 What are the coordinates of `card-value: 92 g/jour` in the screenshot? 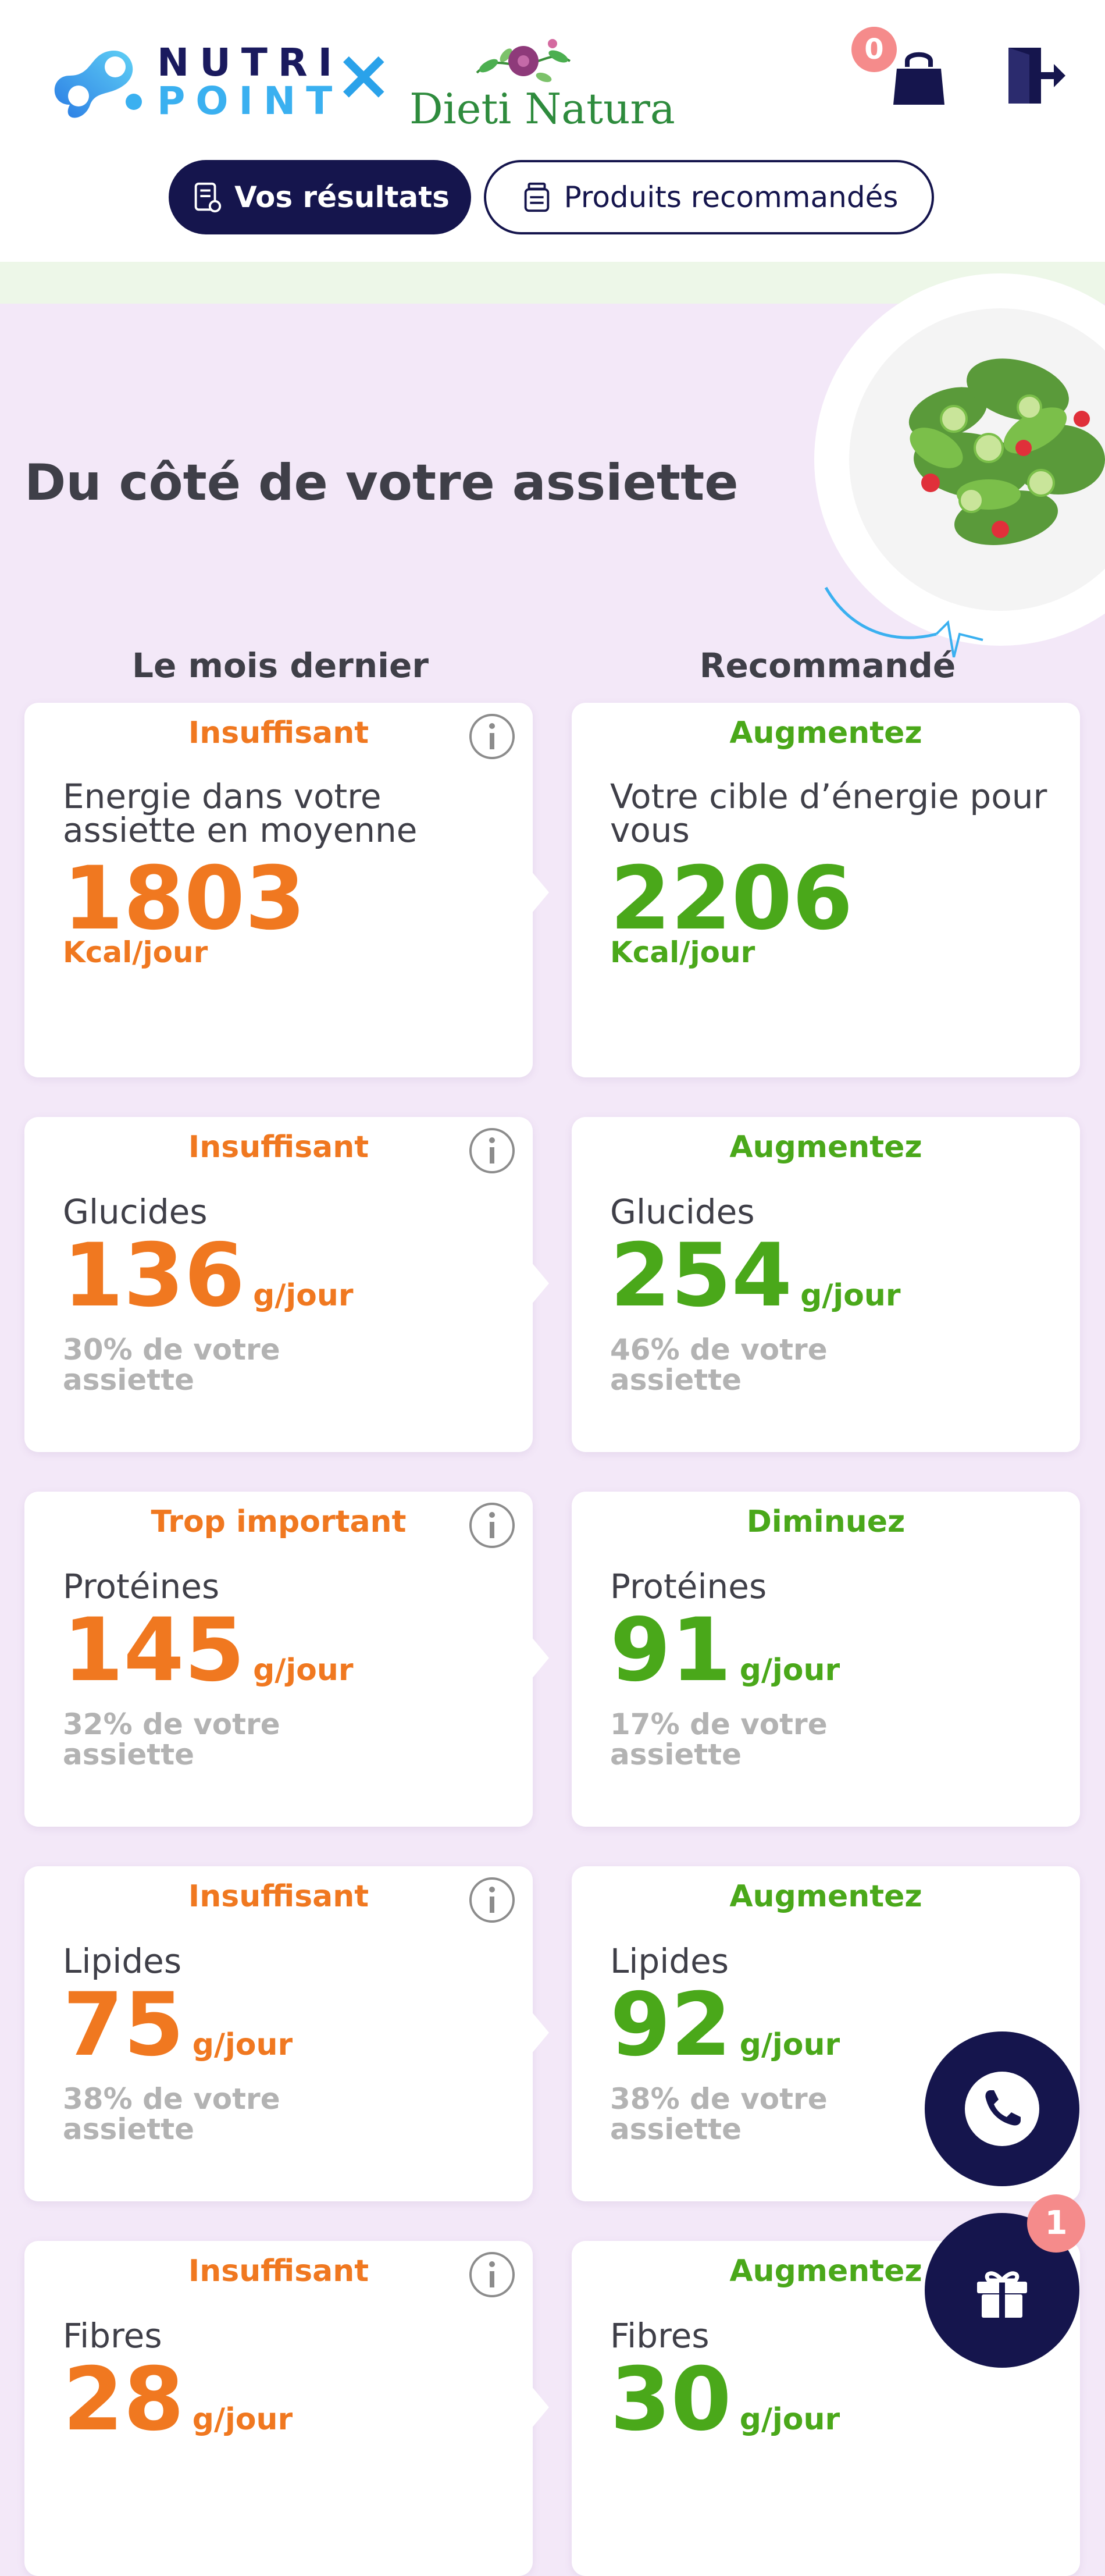 It's located at (725, 2025).